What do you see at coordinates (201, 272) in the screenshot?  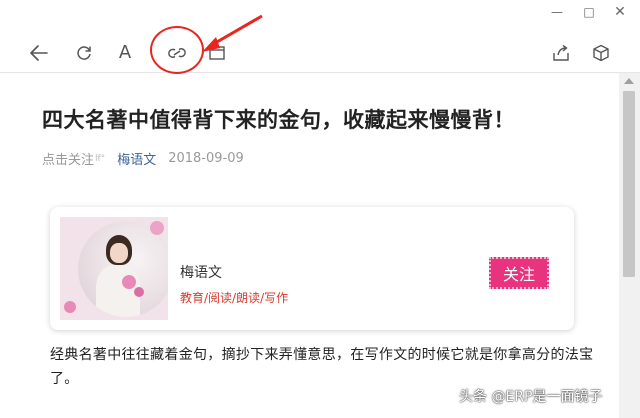 I see `card-author-name: 梅语文` at bounding box center [201, 272].